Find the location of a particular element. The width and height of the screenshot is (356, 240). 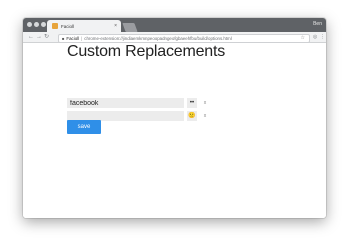

extension-page-icon: ■ is located at coordinates (63, 38).